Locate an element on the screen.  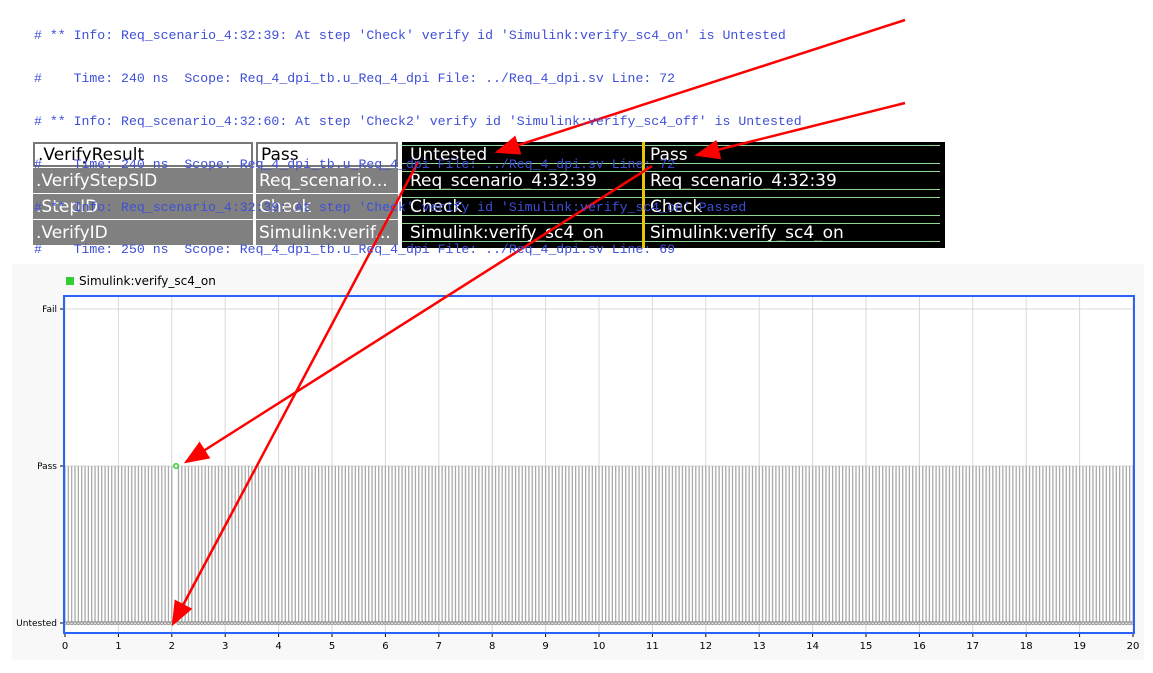
y-tick-label: Untested is located at coordinates (36, 624).